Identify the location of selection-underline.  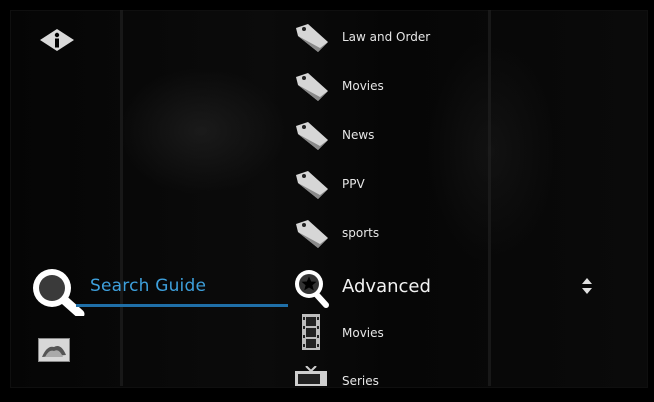
(182, 305).